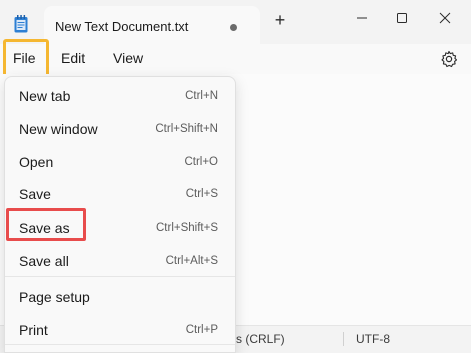 Image resolution: width=471 pixels, height=353 pixels. What do you see at coordinates (191, 261) in the screenshot?
I see `menu-item-shortcut: Ctrl+Alt+S` at bounding box center [191, 261].